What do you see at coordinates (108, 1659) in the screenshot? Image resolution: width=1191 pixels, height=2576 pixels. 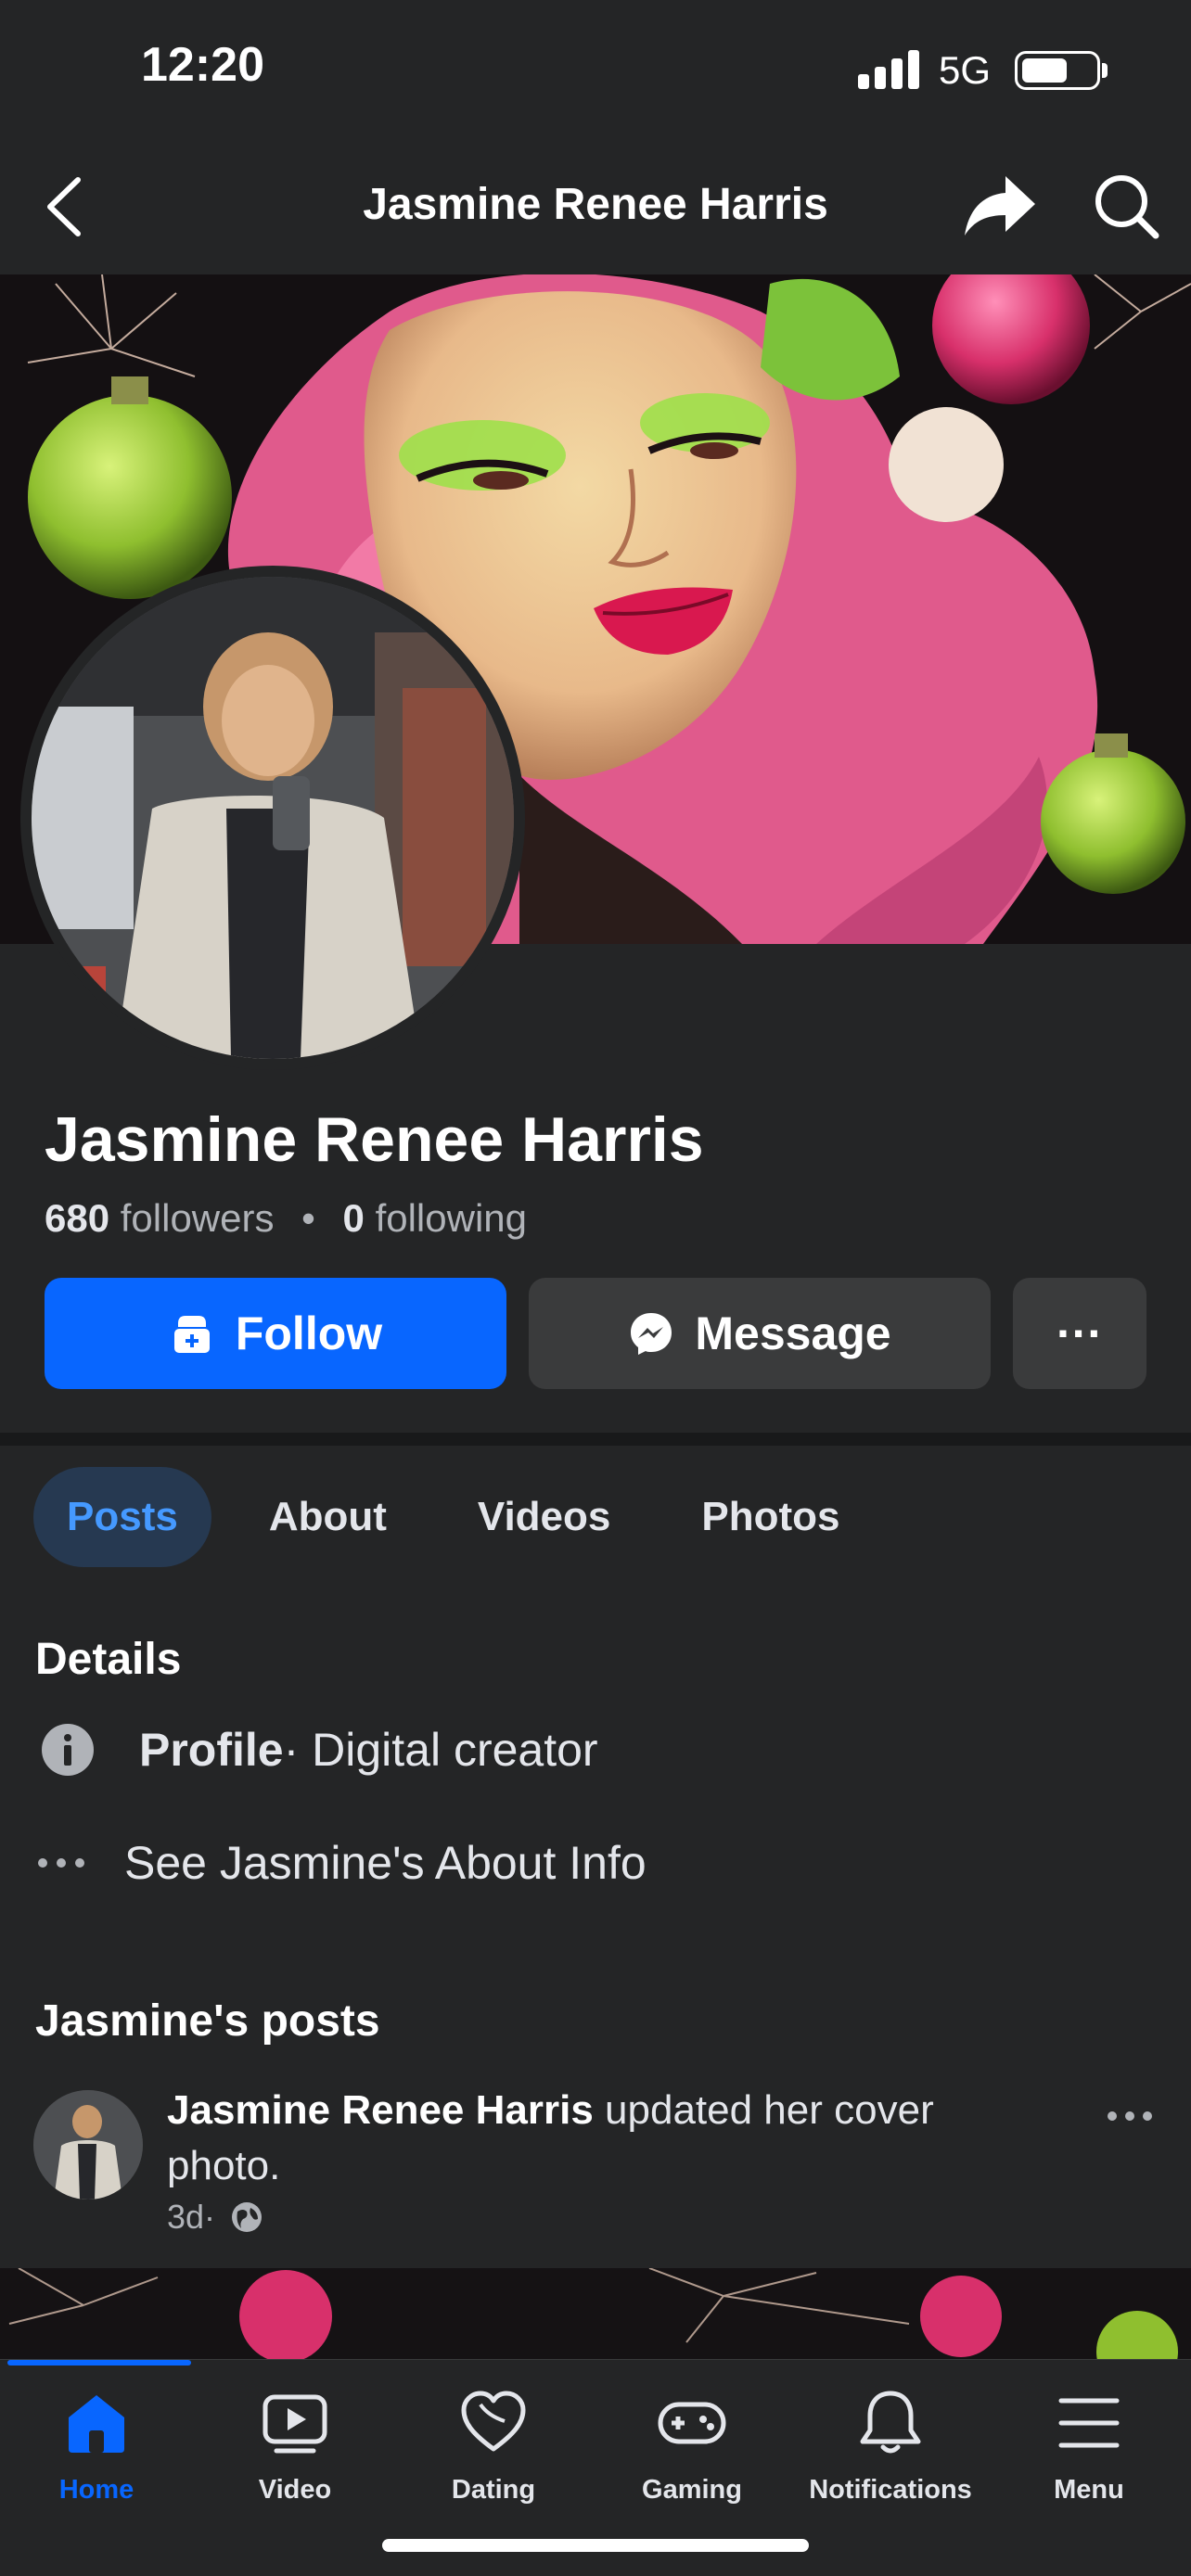 I see `details-title: Details` at bounding box center [108, 1659].